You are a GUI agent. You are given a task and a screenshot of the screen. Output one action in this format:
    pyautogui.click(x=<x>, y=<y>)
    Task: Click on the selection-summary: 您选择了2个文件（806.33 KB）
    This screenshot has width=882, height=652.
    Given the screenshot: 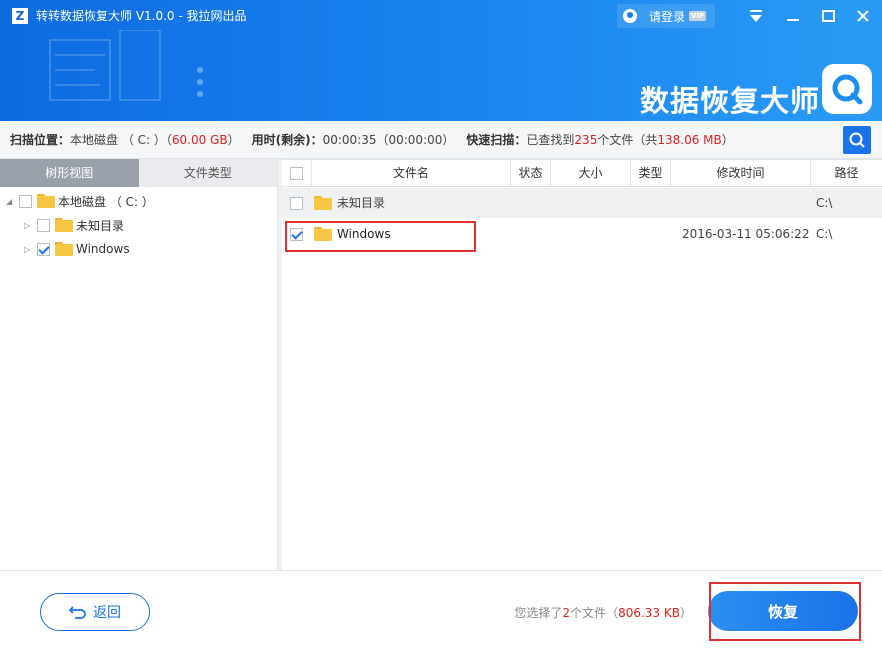 What is the action you would take?
    pyautogui.click(x=603, y=612)
    